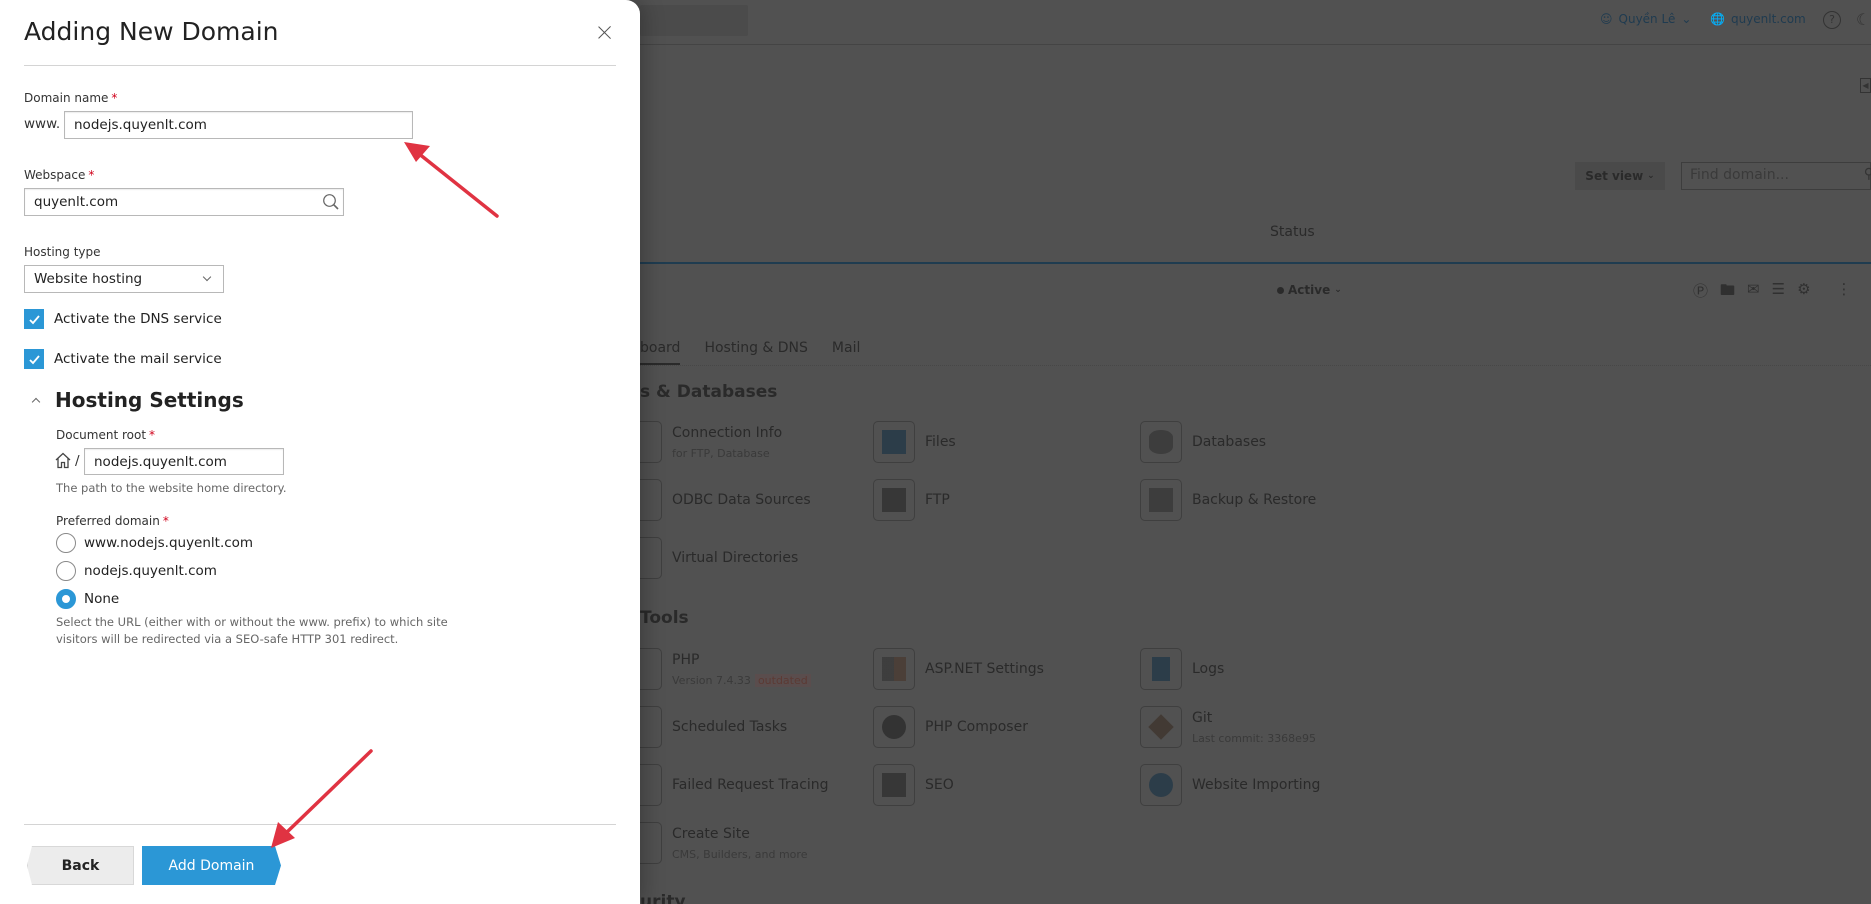  I want to click on find-domain-input: Find domain... ⚲, so click(1776, 176).